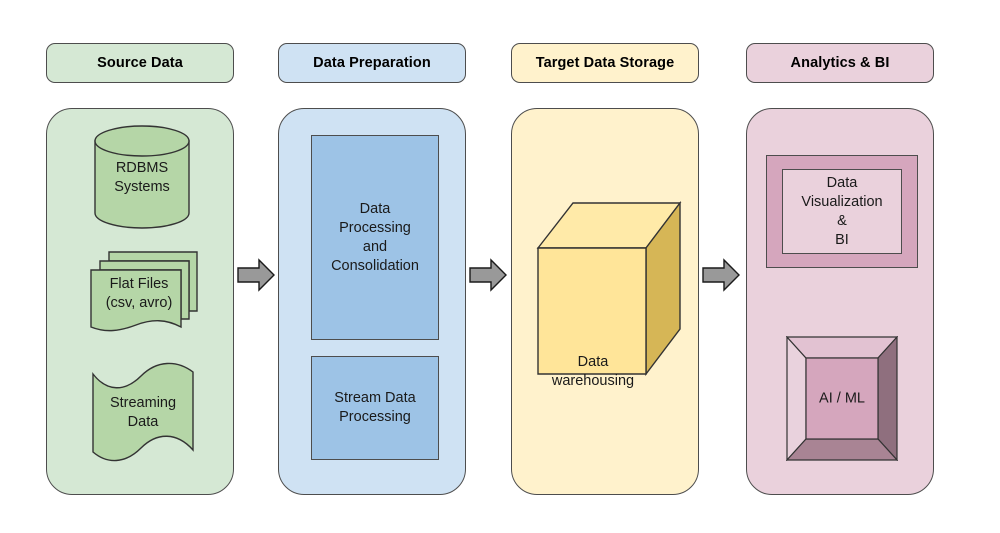 This screenshot has height=533, width=1000. What do you see at coordinates (593, 371) in the screenshot?
I see `node-label: Data warehousing` at bounding box center [593, 371].